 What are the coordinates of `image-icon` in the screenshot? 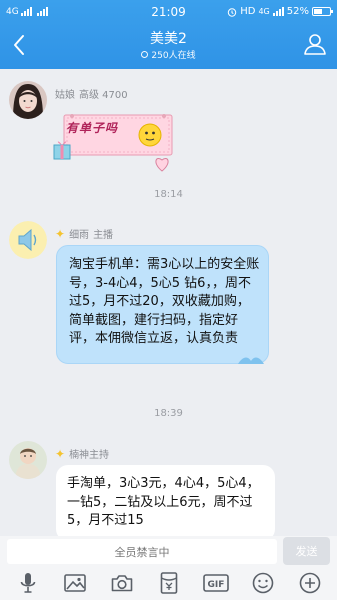 It's located at (74, 583).